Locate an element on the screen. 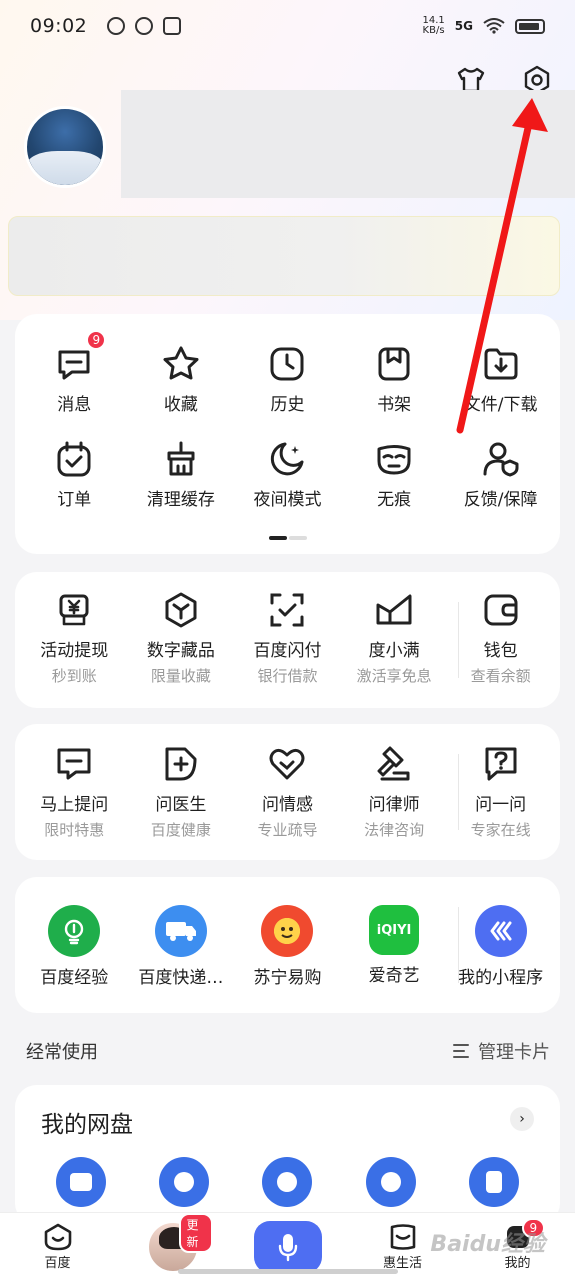  menu-item-label: 消息 is located at coordinates (74, 405).